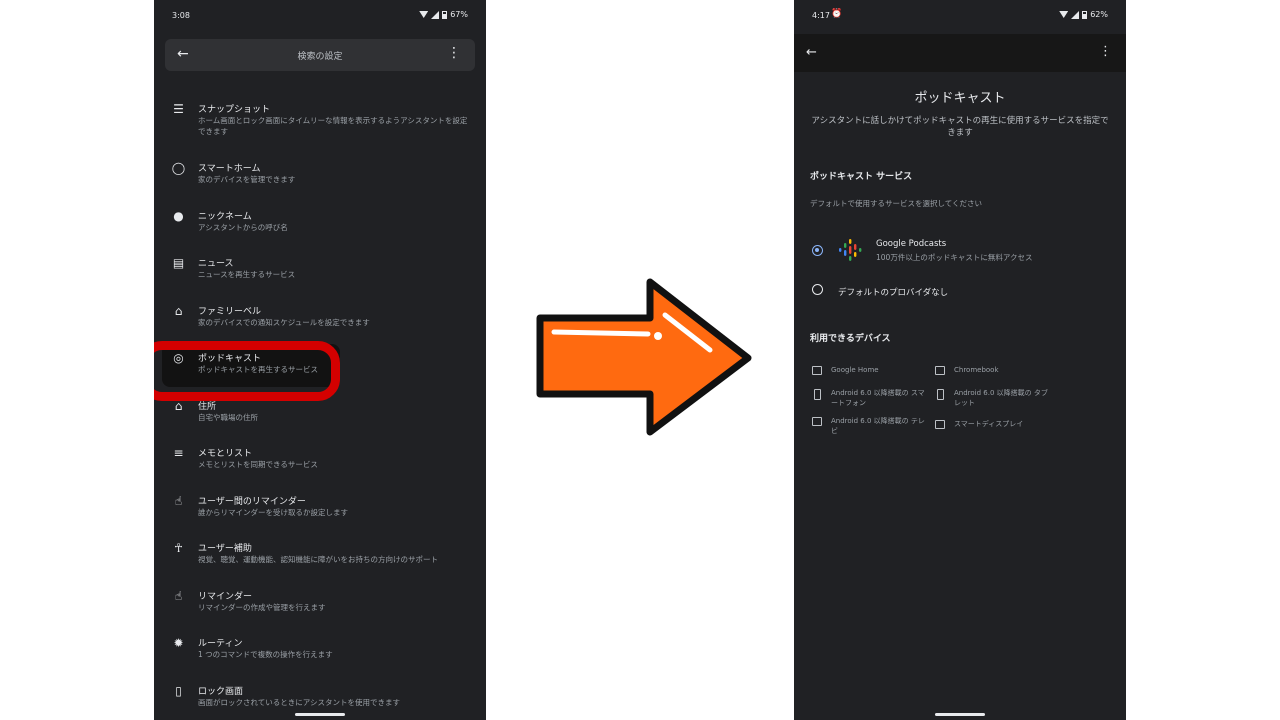 This screenshot has height=720, width=1280. Describe the element at coordinates (318, 559) in the screenshot. I see `item-subtitle: 視覚、聴覚、運動機能、認知機能に障がいをお持ちの方向けのサポート` at that location.